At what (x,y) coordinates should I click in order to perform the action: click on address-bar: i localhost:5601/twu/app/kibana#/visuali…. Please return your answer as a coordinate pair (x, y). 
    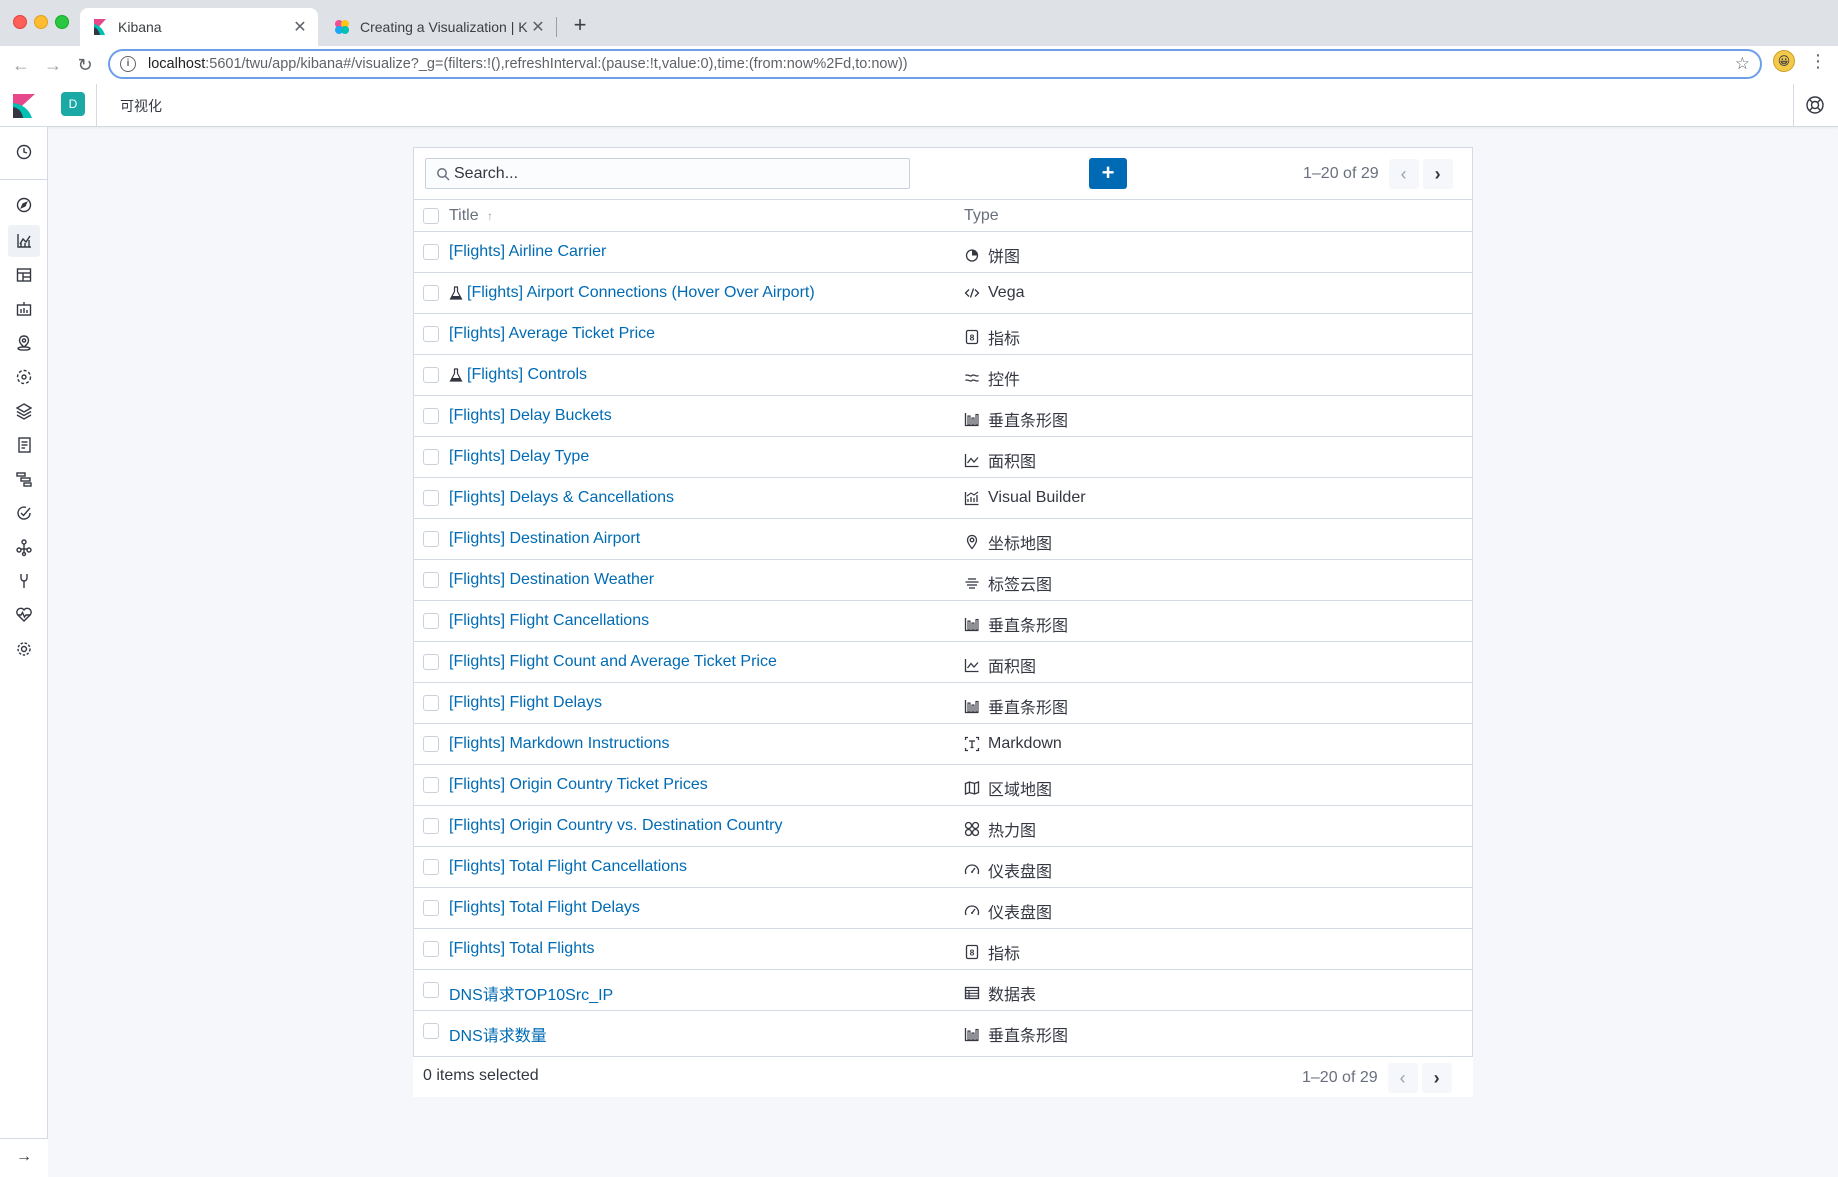
    Looking at the image, I should click on (935, 64).